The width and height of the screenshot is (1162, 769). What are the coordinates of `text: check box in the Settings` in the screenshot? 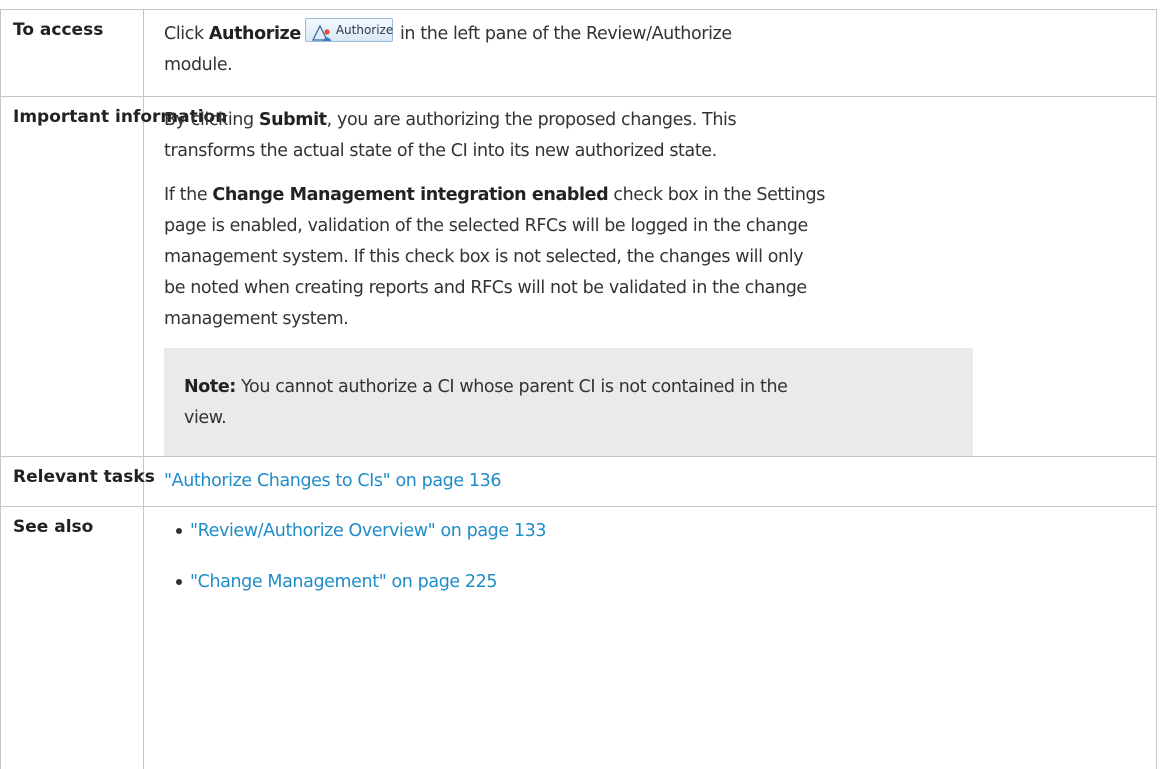 It's located at (716, 195).